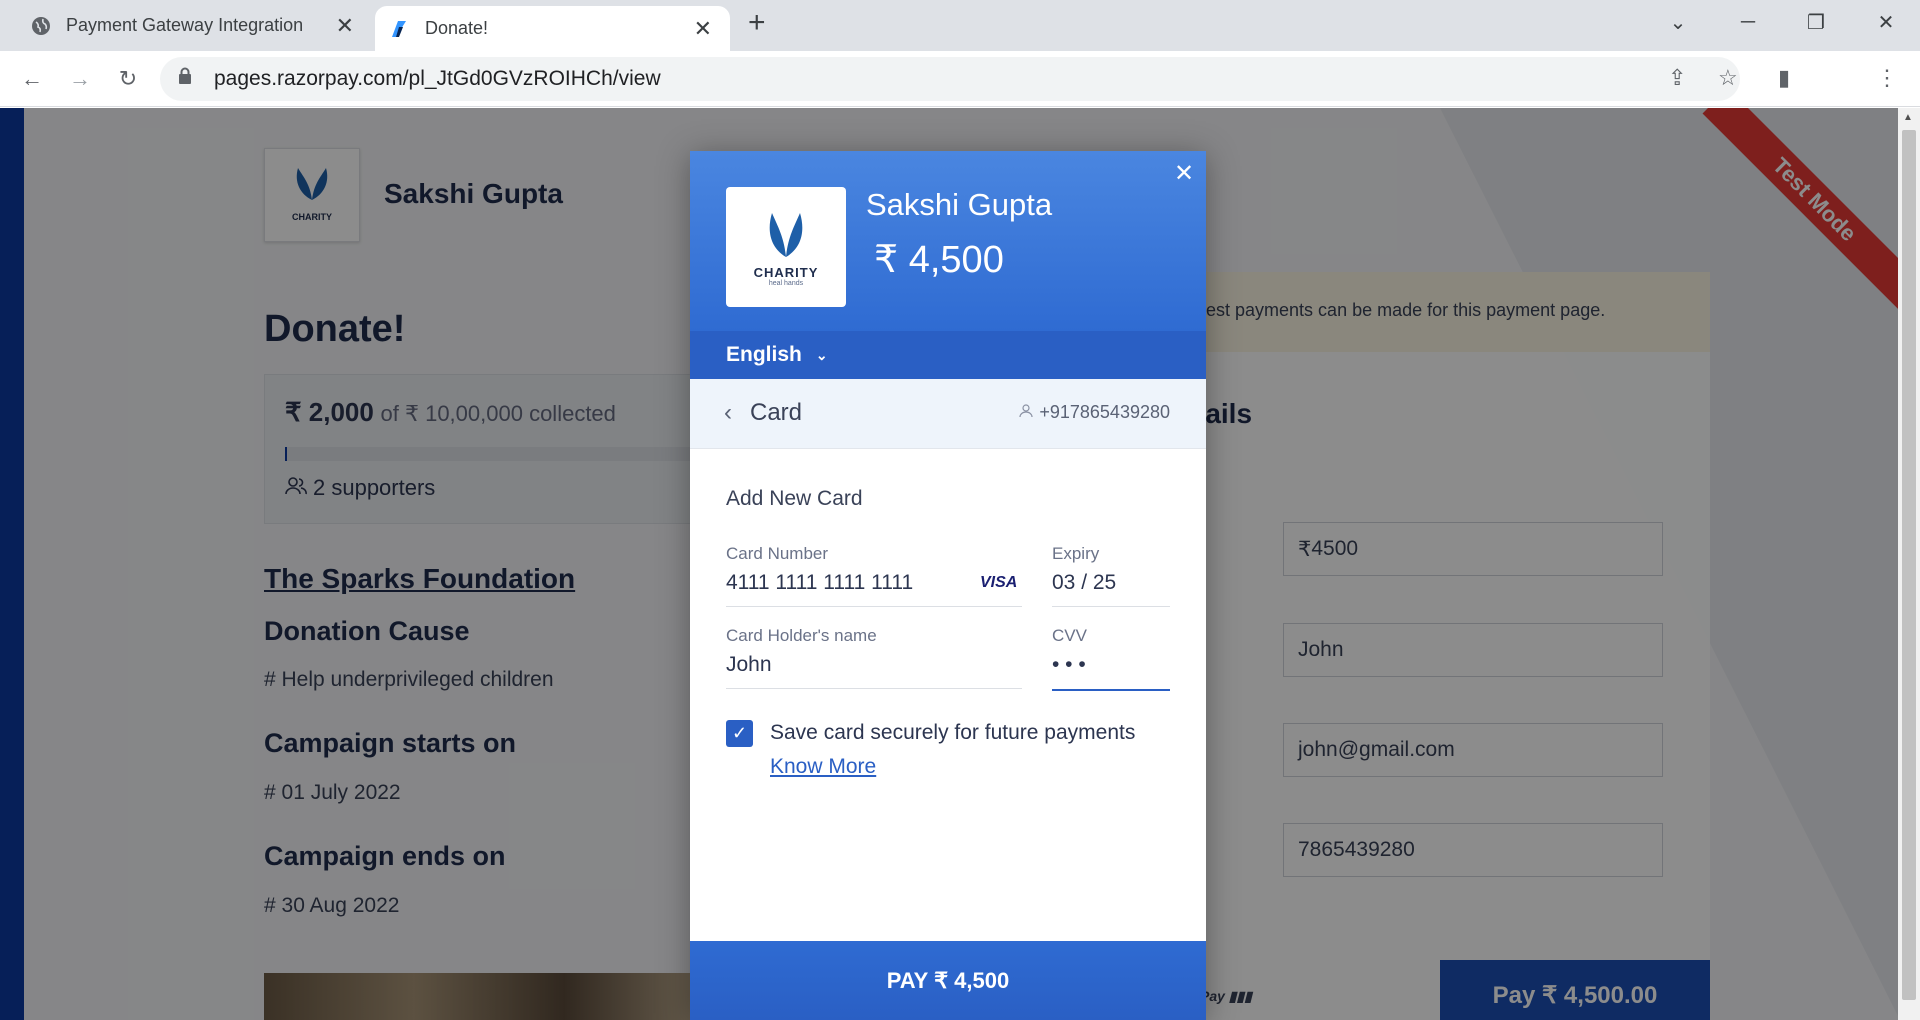  I want to click on back-button: ←, so click(32, 79).